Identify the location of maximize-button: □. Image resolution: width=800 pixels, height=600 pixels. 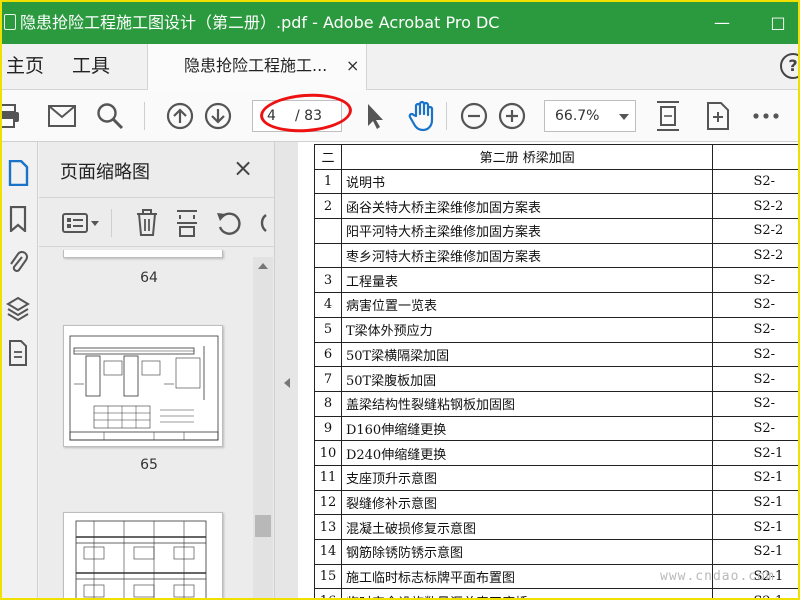
(778, 23).